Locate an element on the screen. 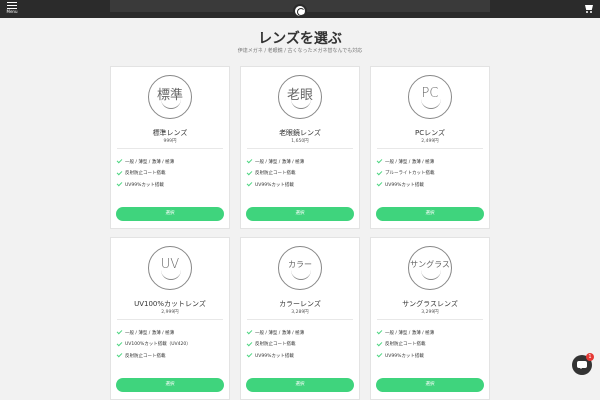  chat-bubble-icon is located at coordinates (582, 365).